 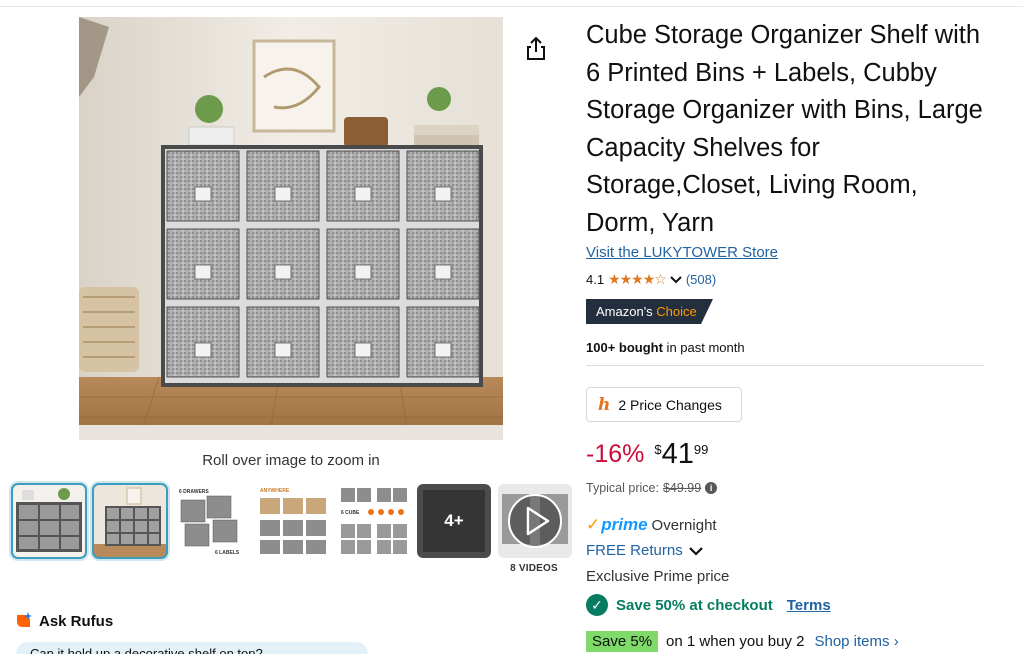 I want to click on price-changes-label: 2 Price Changes, so click(x=670, y=404).